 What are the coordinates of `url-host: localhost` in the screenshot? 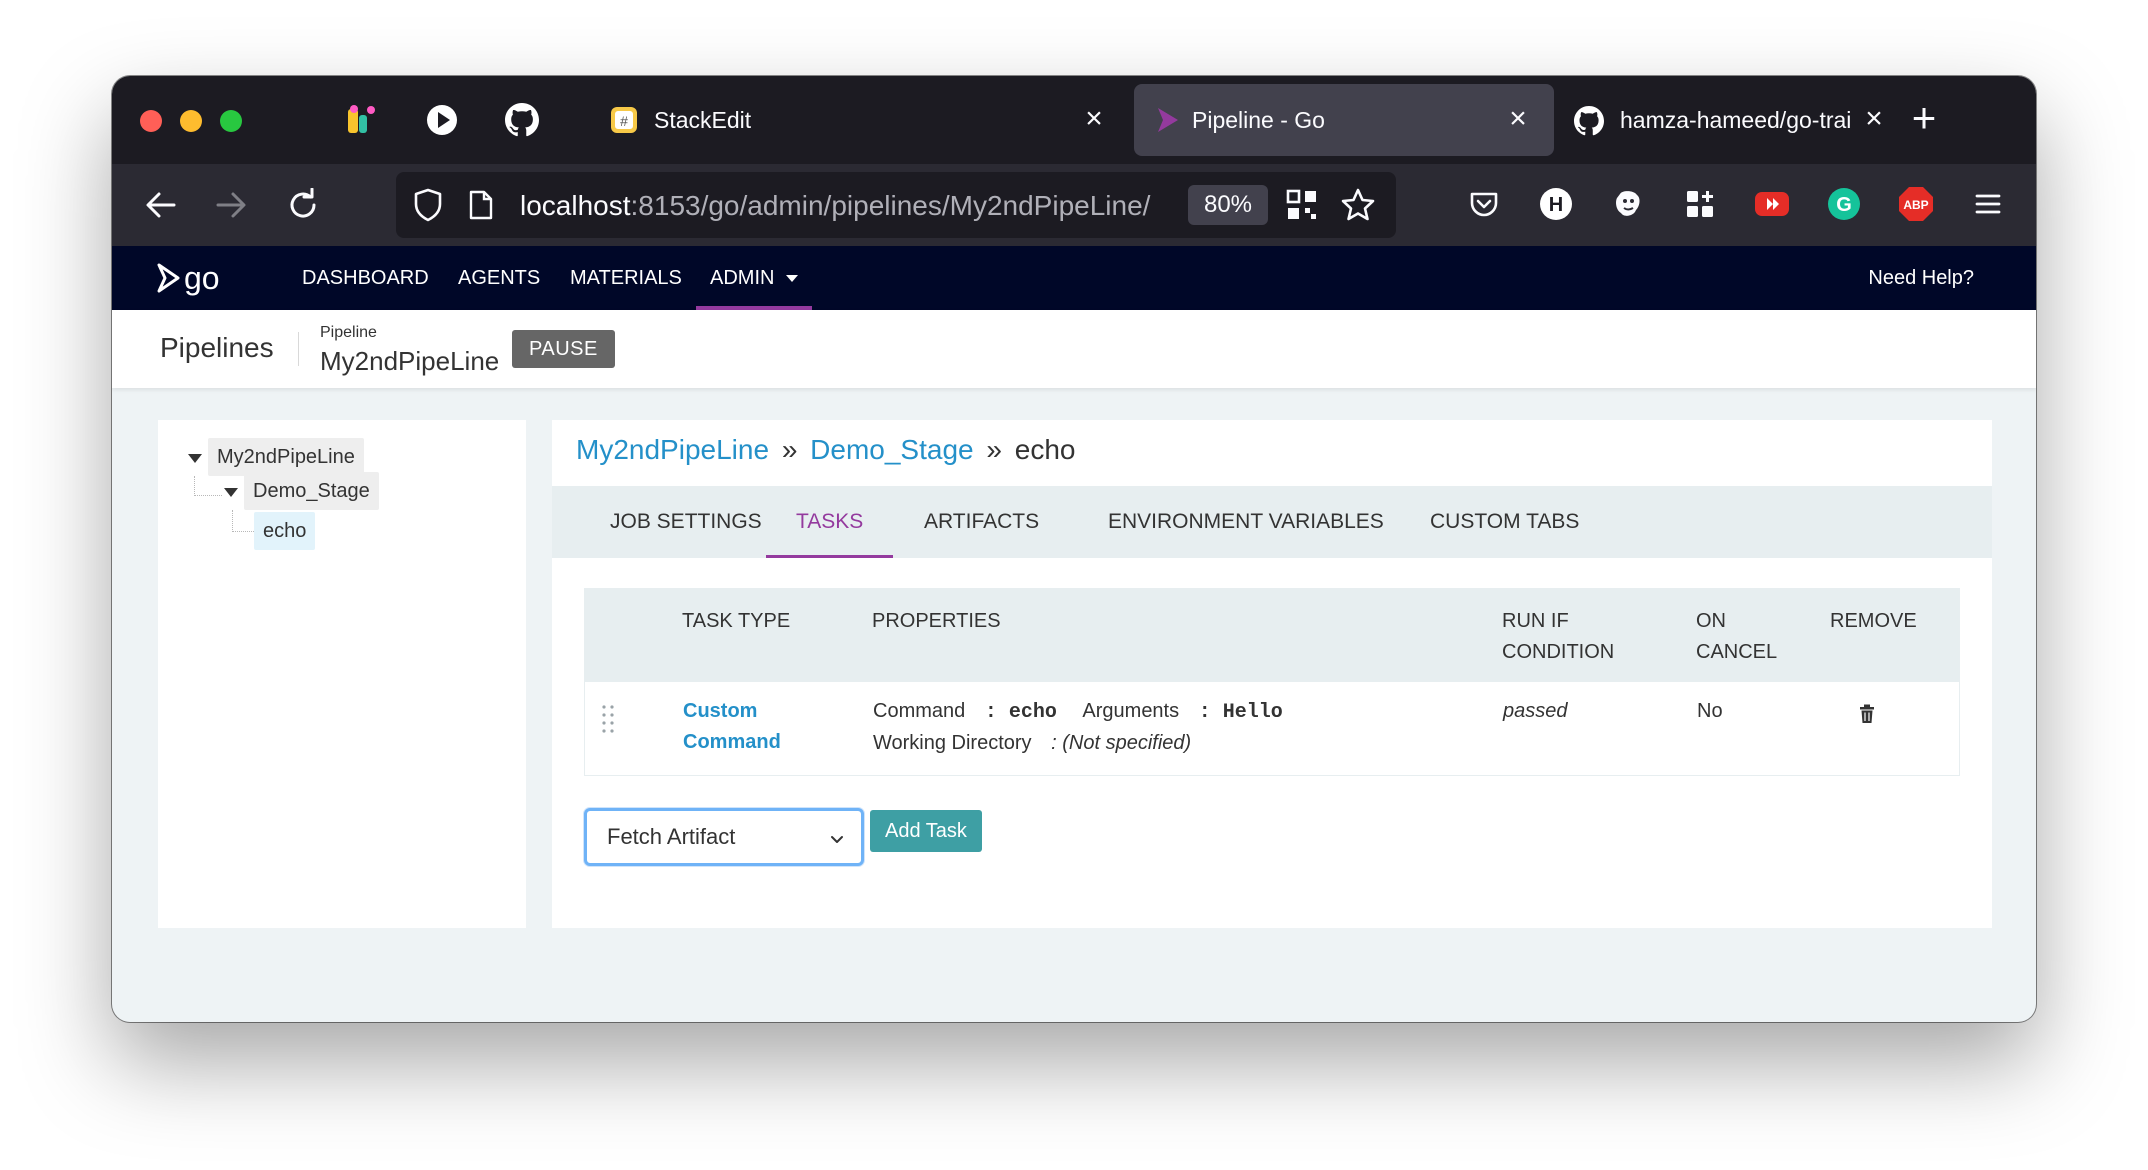 It's located at (575, 205).